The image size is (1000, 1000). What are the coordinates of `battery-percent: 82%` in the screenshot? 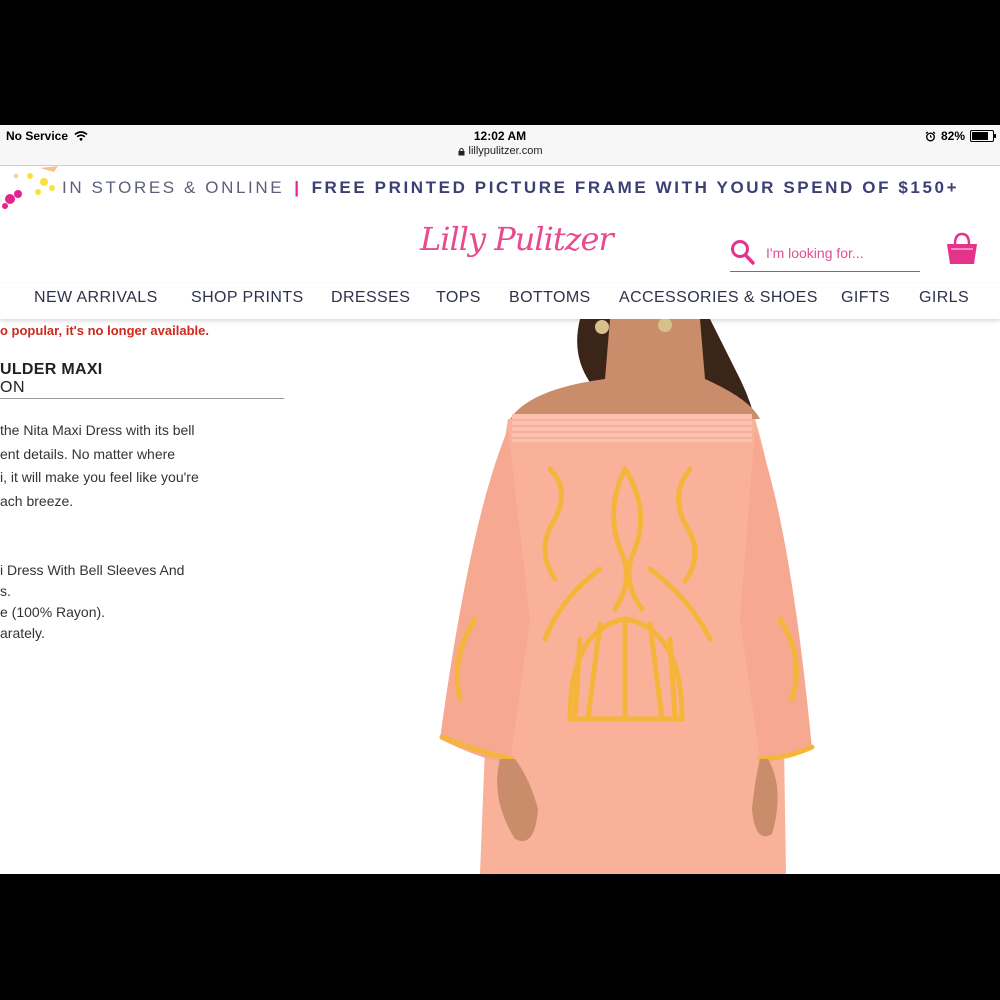 It's located at (952, 136).